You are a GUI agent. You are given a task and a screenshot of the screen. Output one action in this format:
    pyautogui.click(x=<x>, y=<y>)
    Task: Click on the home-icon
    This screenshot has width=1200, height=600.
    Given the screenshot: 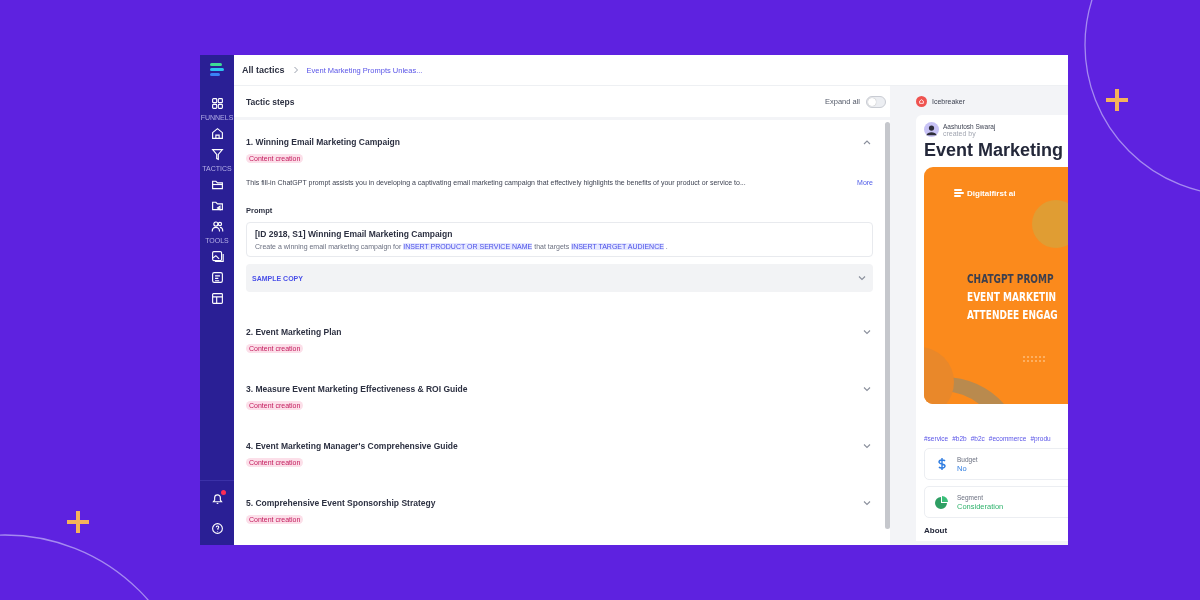 What is the action you would take?
    pyautogui.click(x=217, y=133)
    